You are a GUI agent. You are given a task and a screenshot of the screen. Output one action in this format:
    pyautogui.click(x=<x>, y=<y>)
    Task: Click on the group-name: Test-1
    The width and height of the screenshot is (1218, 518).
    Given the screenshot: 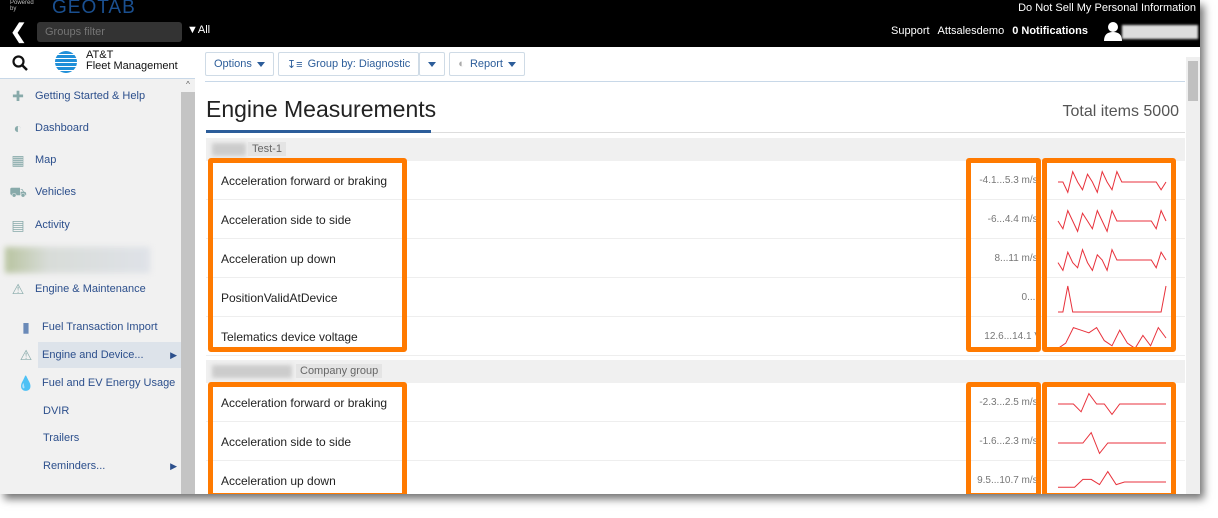 What is the action you would take?
    pyautogui.click(x=267, y=149)
    